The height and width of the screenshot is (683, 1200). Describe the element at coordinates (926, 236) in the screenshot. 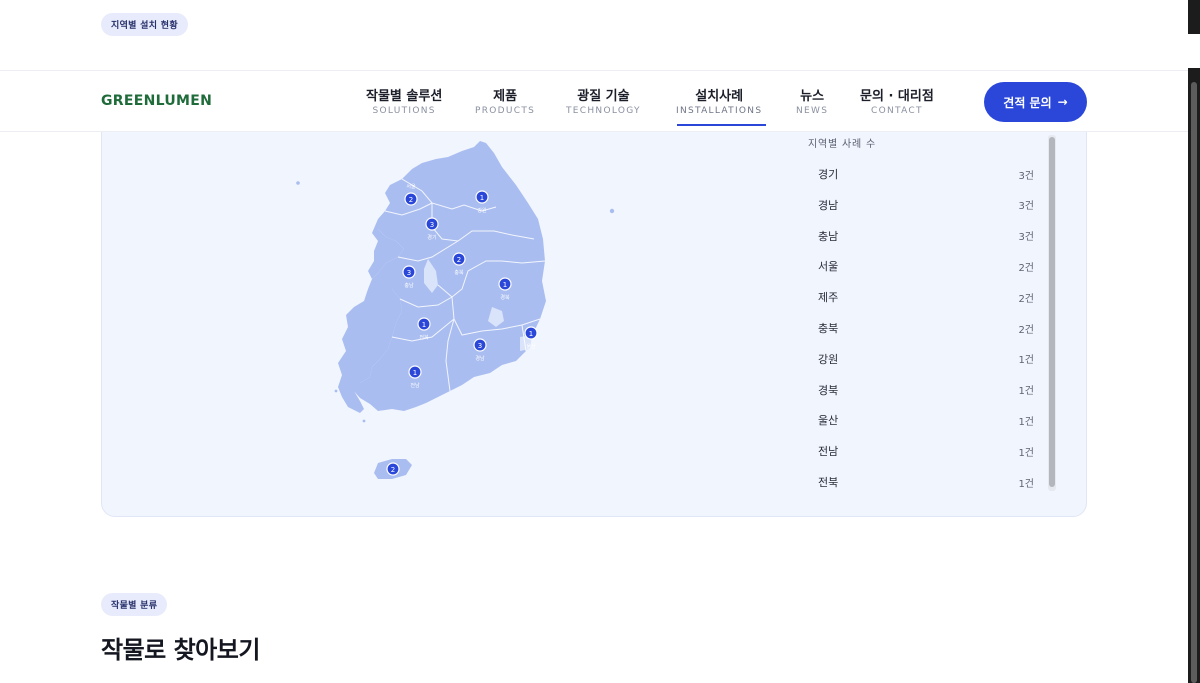

I see `stats-row: 충남 3건` at that location.